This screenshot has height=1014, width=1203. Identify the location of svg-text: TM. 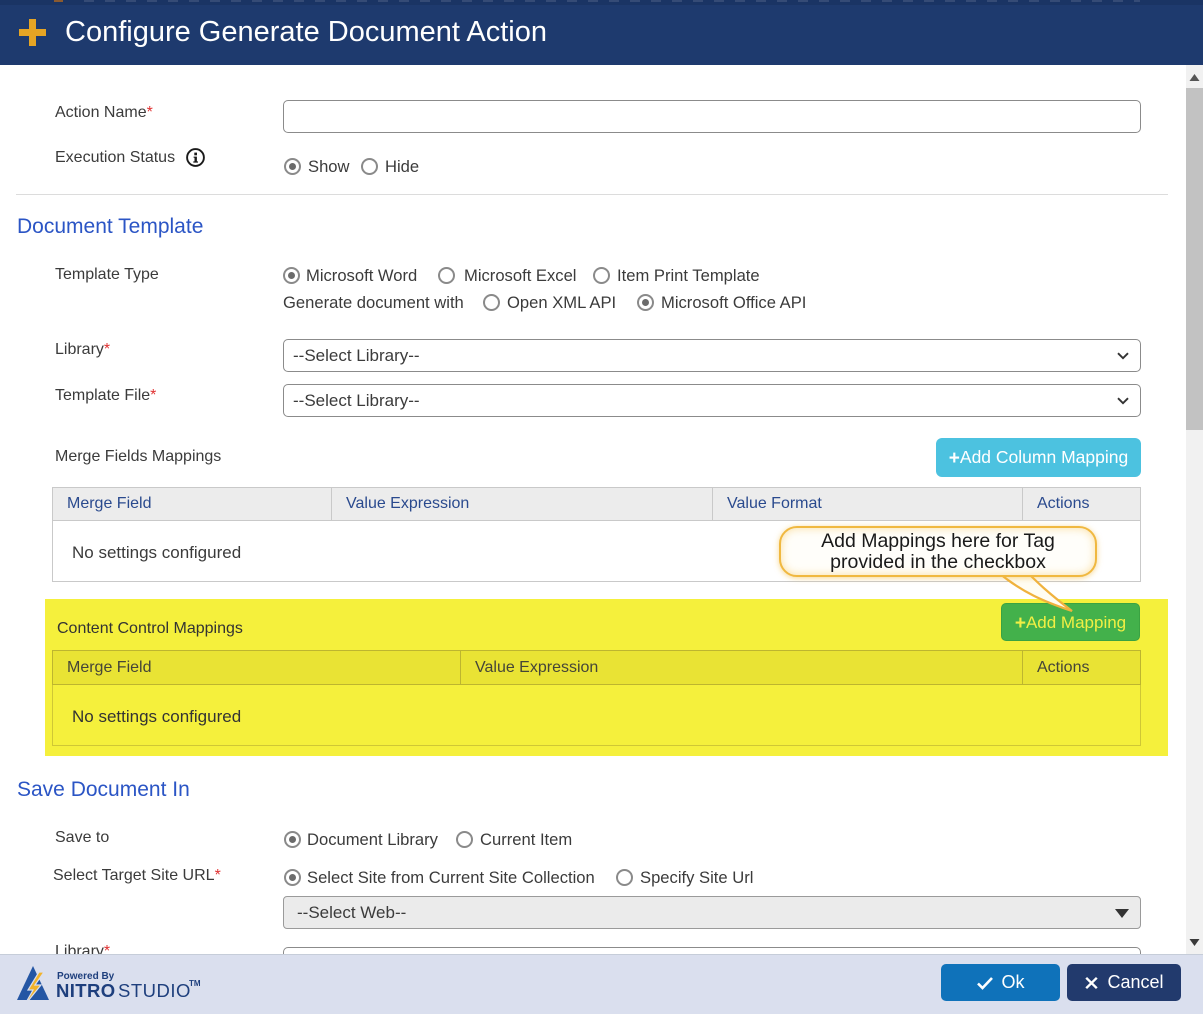
(195, 983).